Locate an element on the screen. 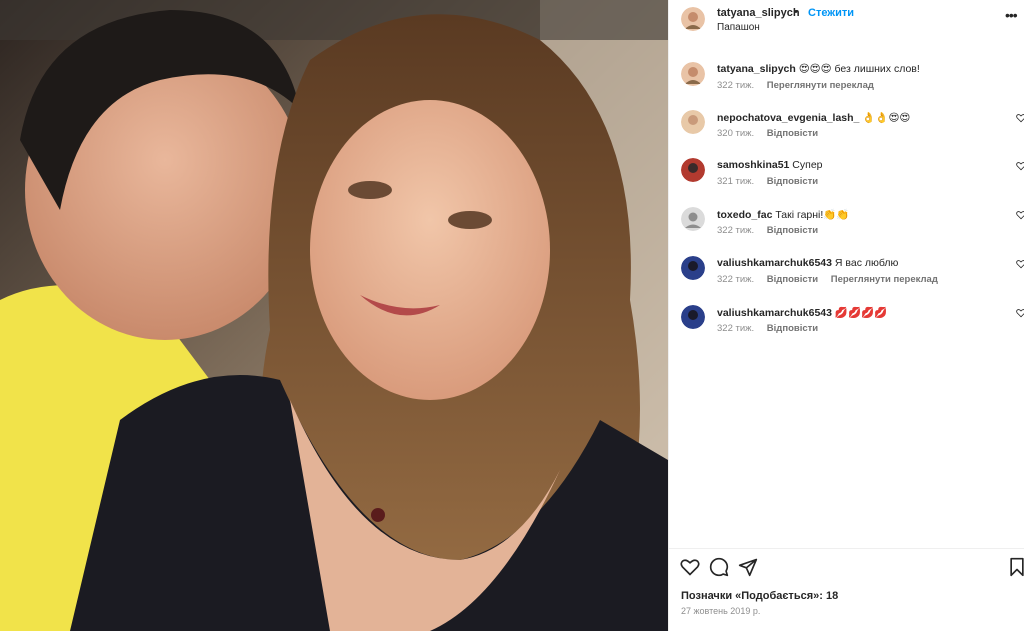 The height and width of the screenshot is (631, 1024). comment-username: nepochatova_evgenia_lash_ is located at coordinates (788, 118).